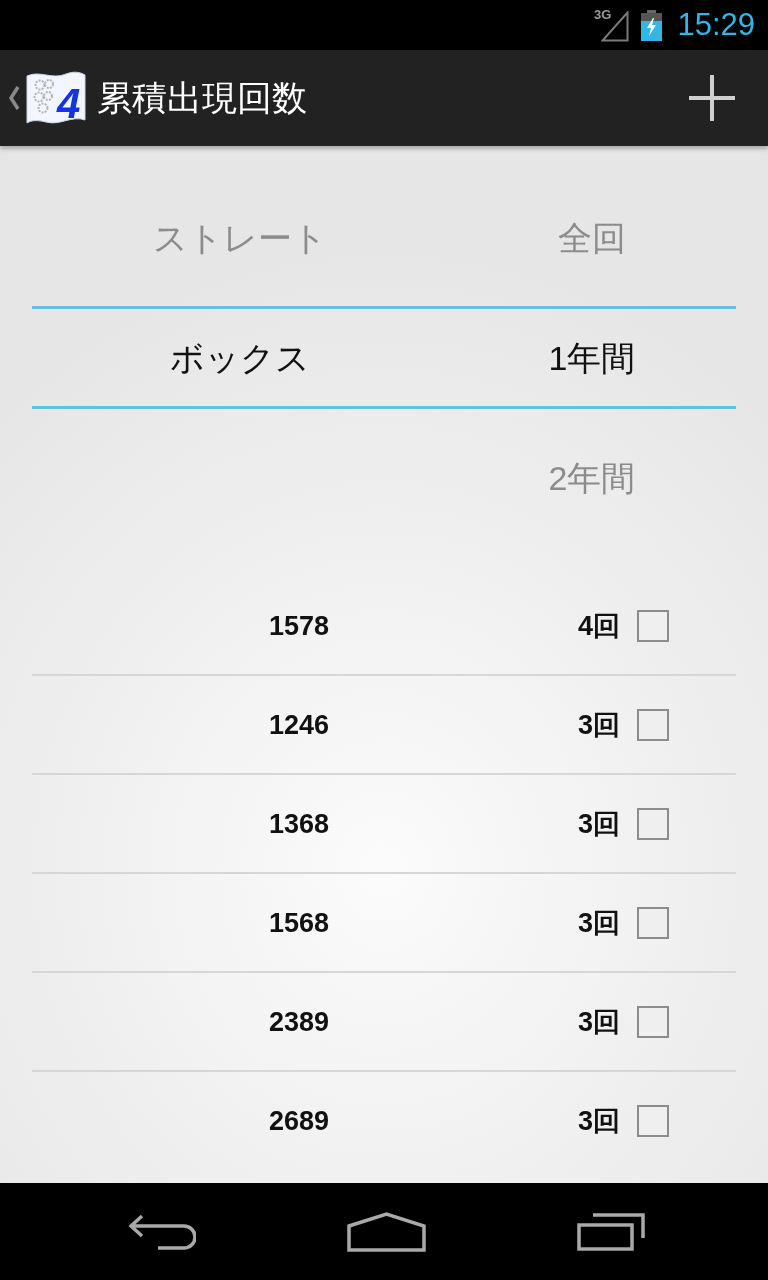  I want to click on number-text: 1578, so click(299, 625).